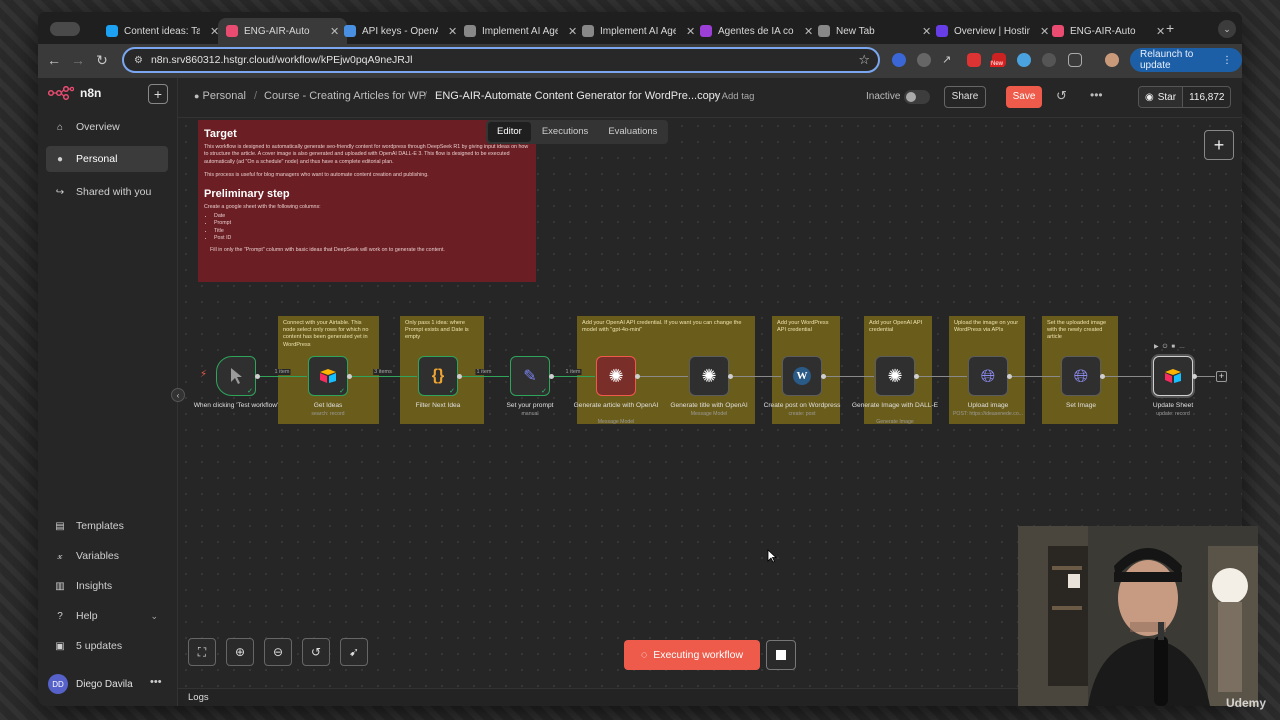  I want to click on history-icon: ↺, so click(1061, 96).